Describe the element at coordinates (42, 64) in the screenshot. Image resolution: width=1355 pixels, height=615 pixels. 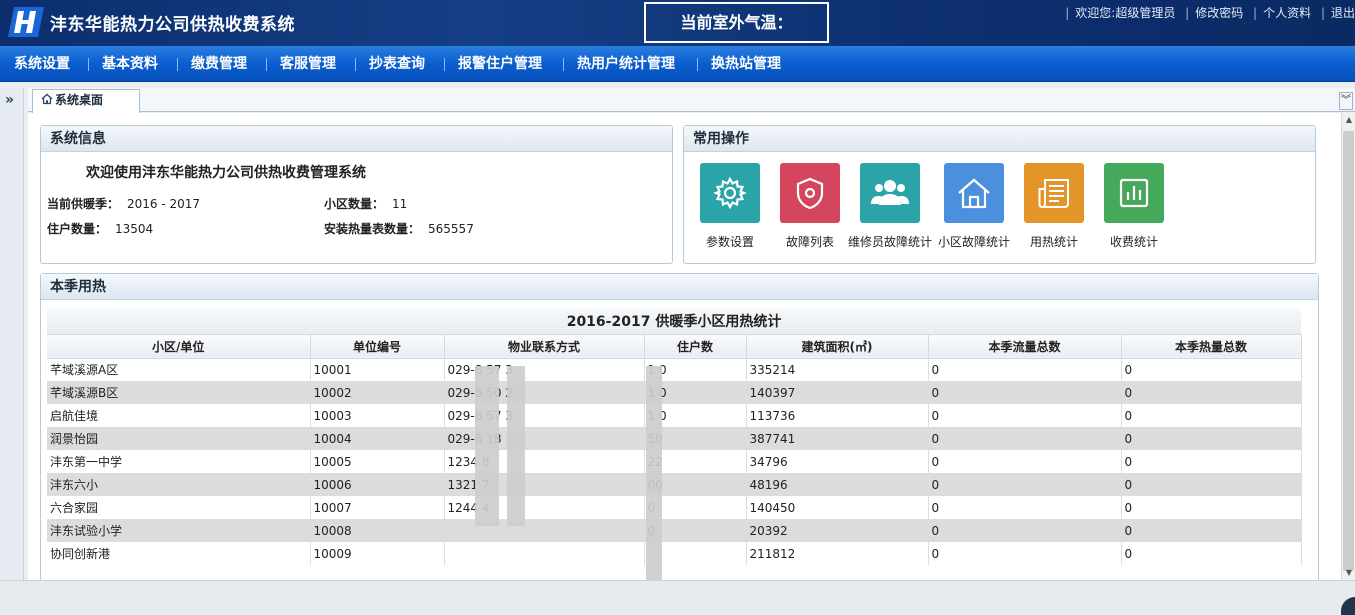
I see `nav-system-settings: 系统设置` at that location.